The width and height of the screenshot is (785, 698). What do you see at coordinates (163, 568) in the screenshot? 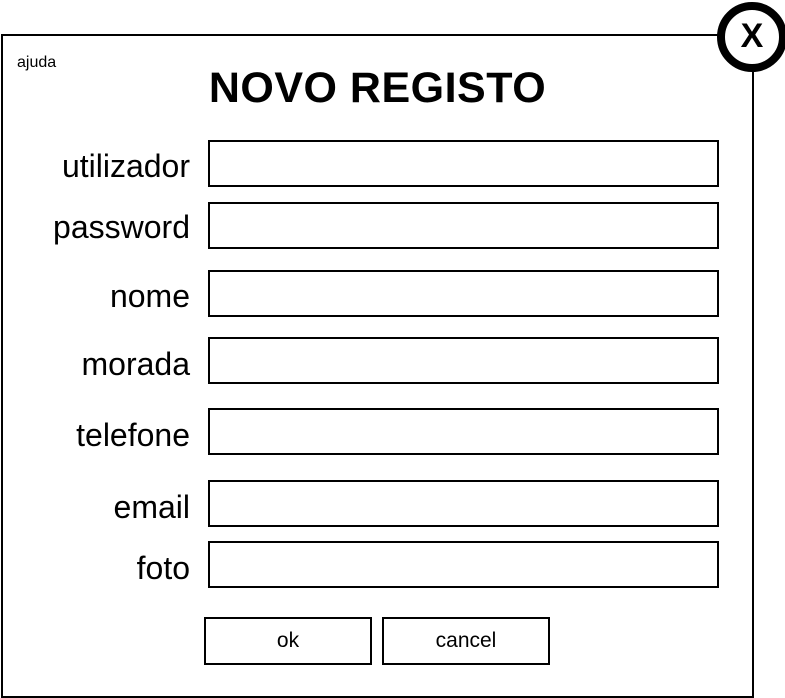
I see `field-label-foto: foto` at bounding box center [163, 568].